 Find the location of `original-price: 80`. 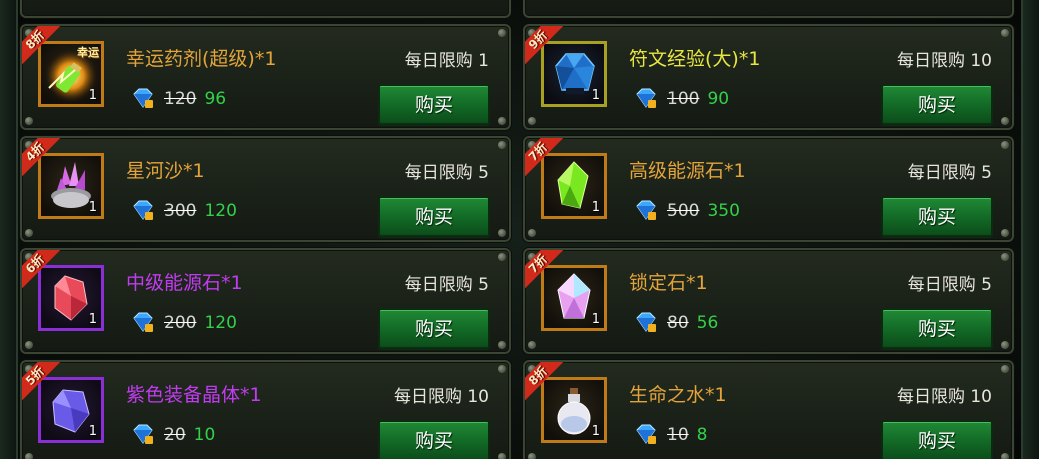

original-price: 80 is located at coordinates (678, 323).